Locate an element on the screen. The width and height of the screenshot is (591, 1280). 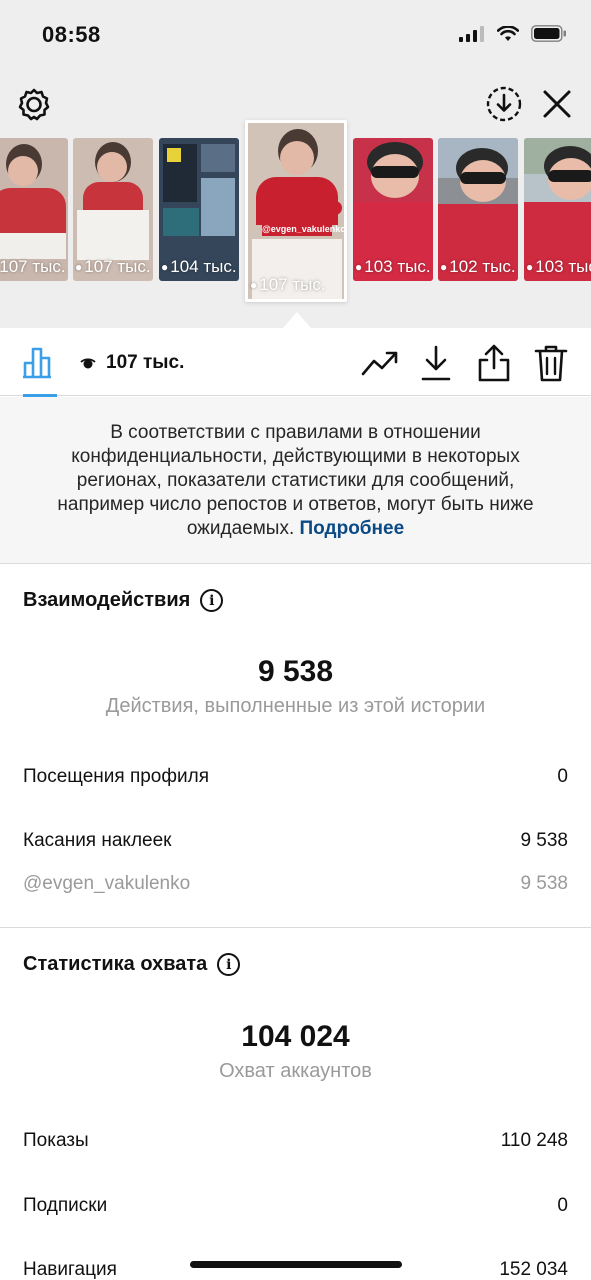
download-circle-icon is located at coordinates (504, 104).